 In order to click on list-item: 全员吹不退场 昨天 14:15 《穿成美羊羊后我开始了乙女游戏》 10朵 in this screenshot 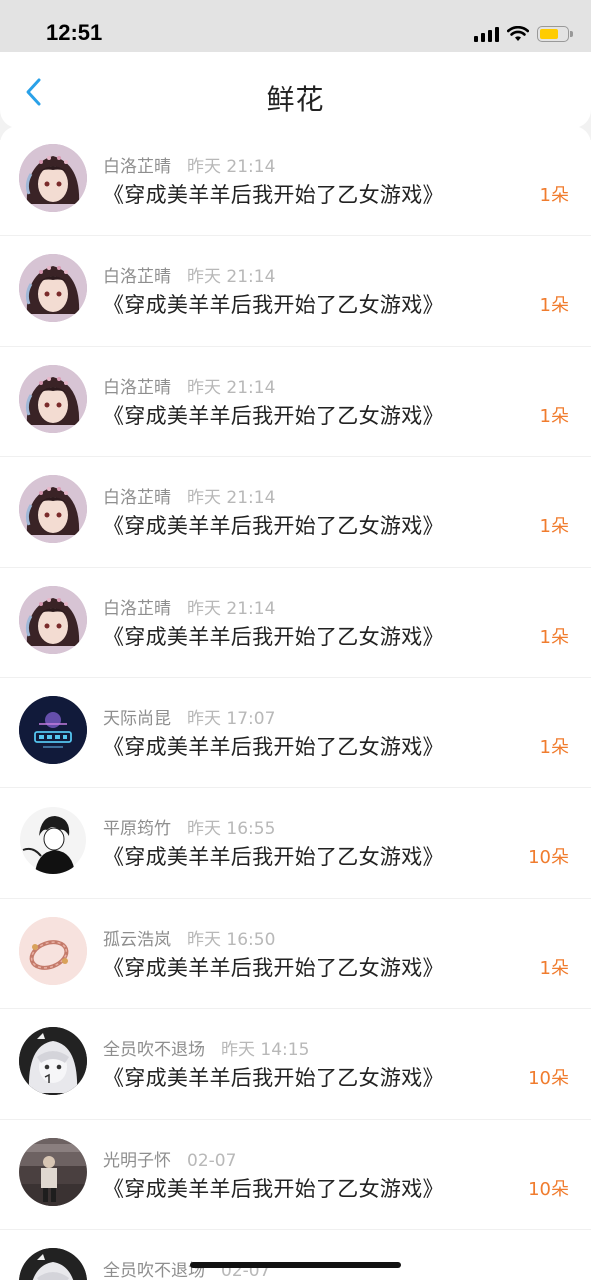, I will do `click(295, 1064)`.